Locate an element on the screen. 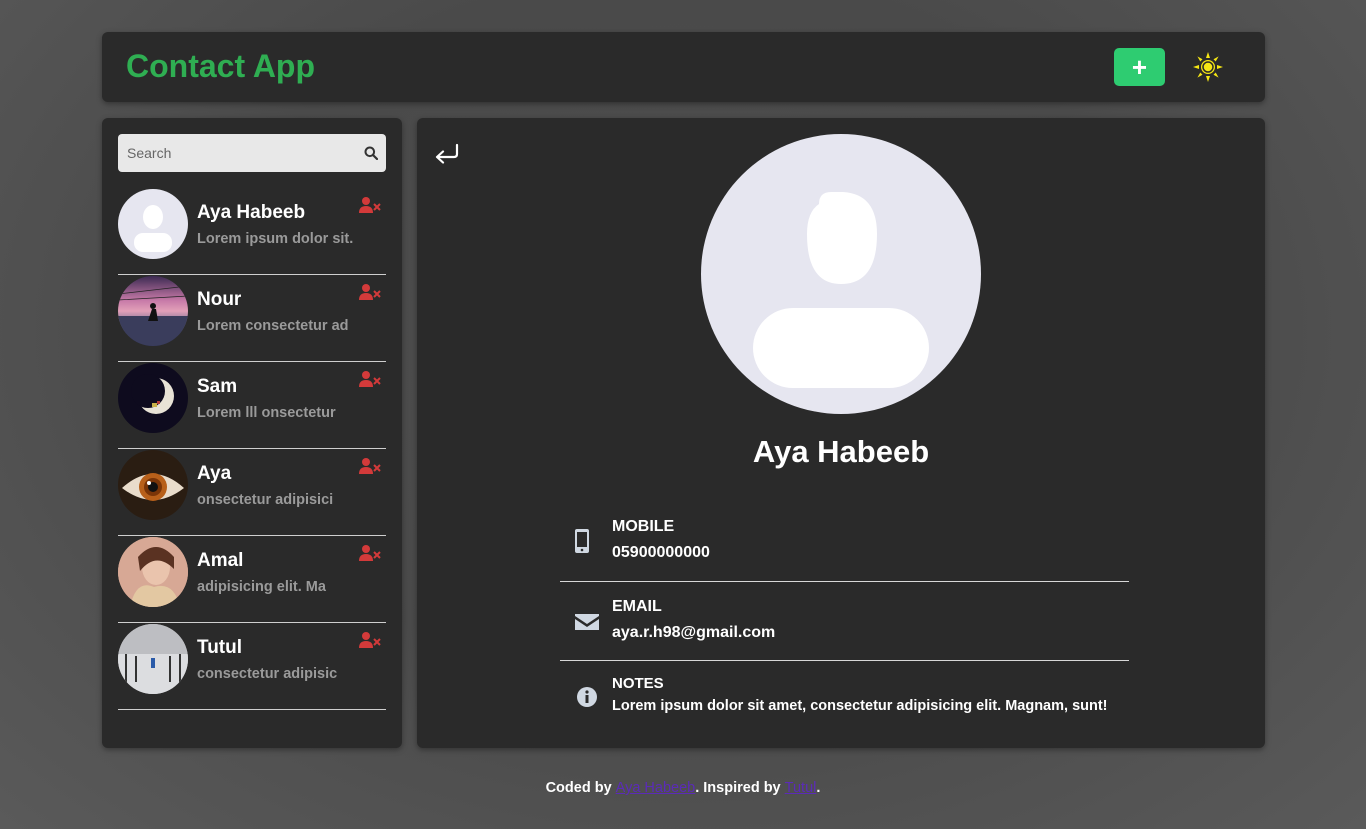 The image size is (1366, 829). contact-item: Sam Lorem lll onsectetur is located at coordinates (252, 405).